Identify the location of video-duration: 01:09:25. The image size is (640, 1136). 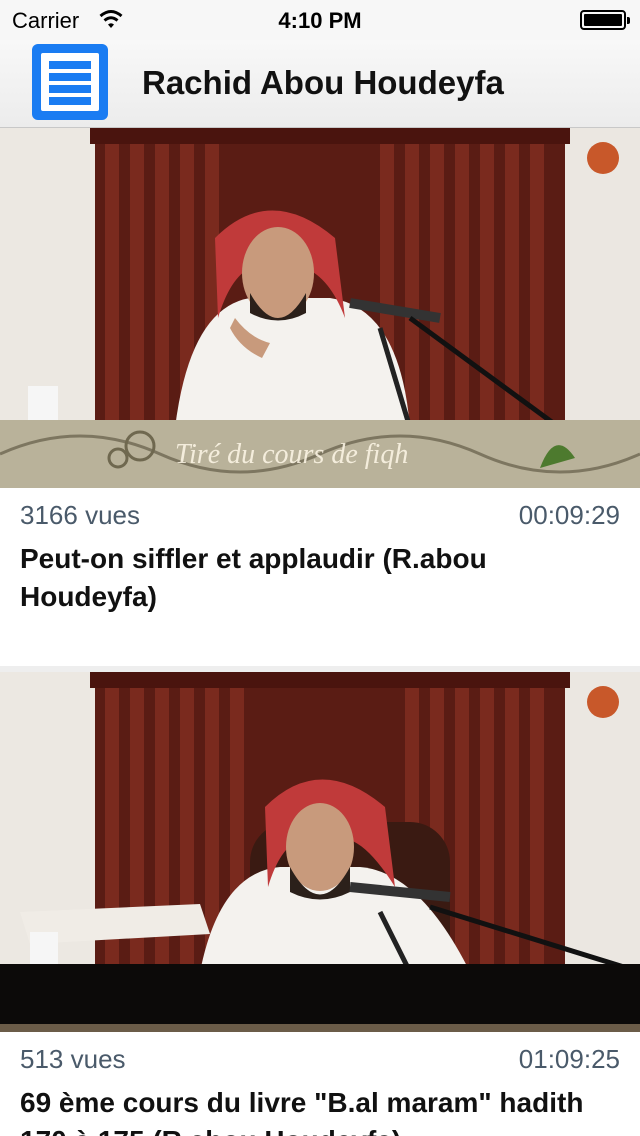
(569, 1059).